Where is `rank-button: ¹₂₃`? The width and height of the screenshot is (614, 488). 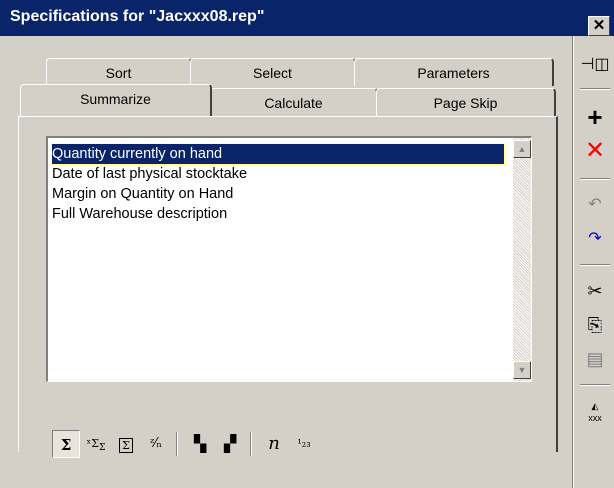
rank-button: ¹₂₃ is located at coordinates (304, 444).